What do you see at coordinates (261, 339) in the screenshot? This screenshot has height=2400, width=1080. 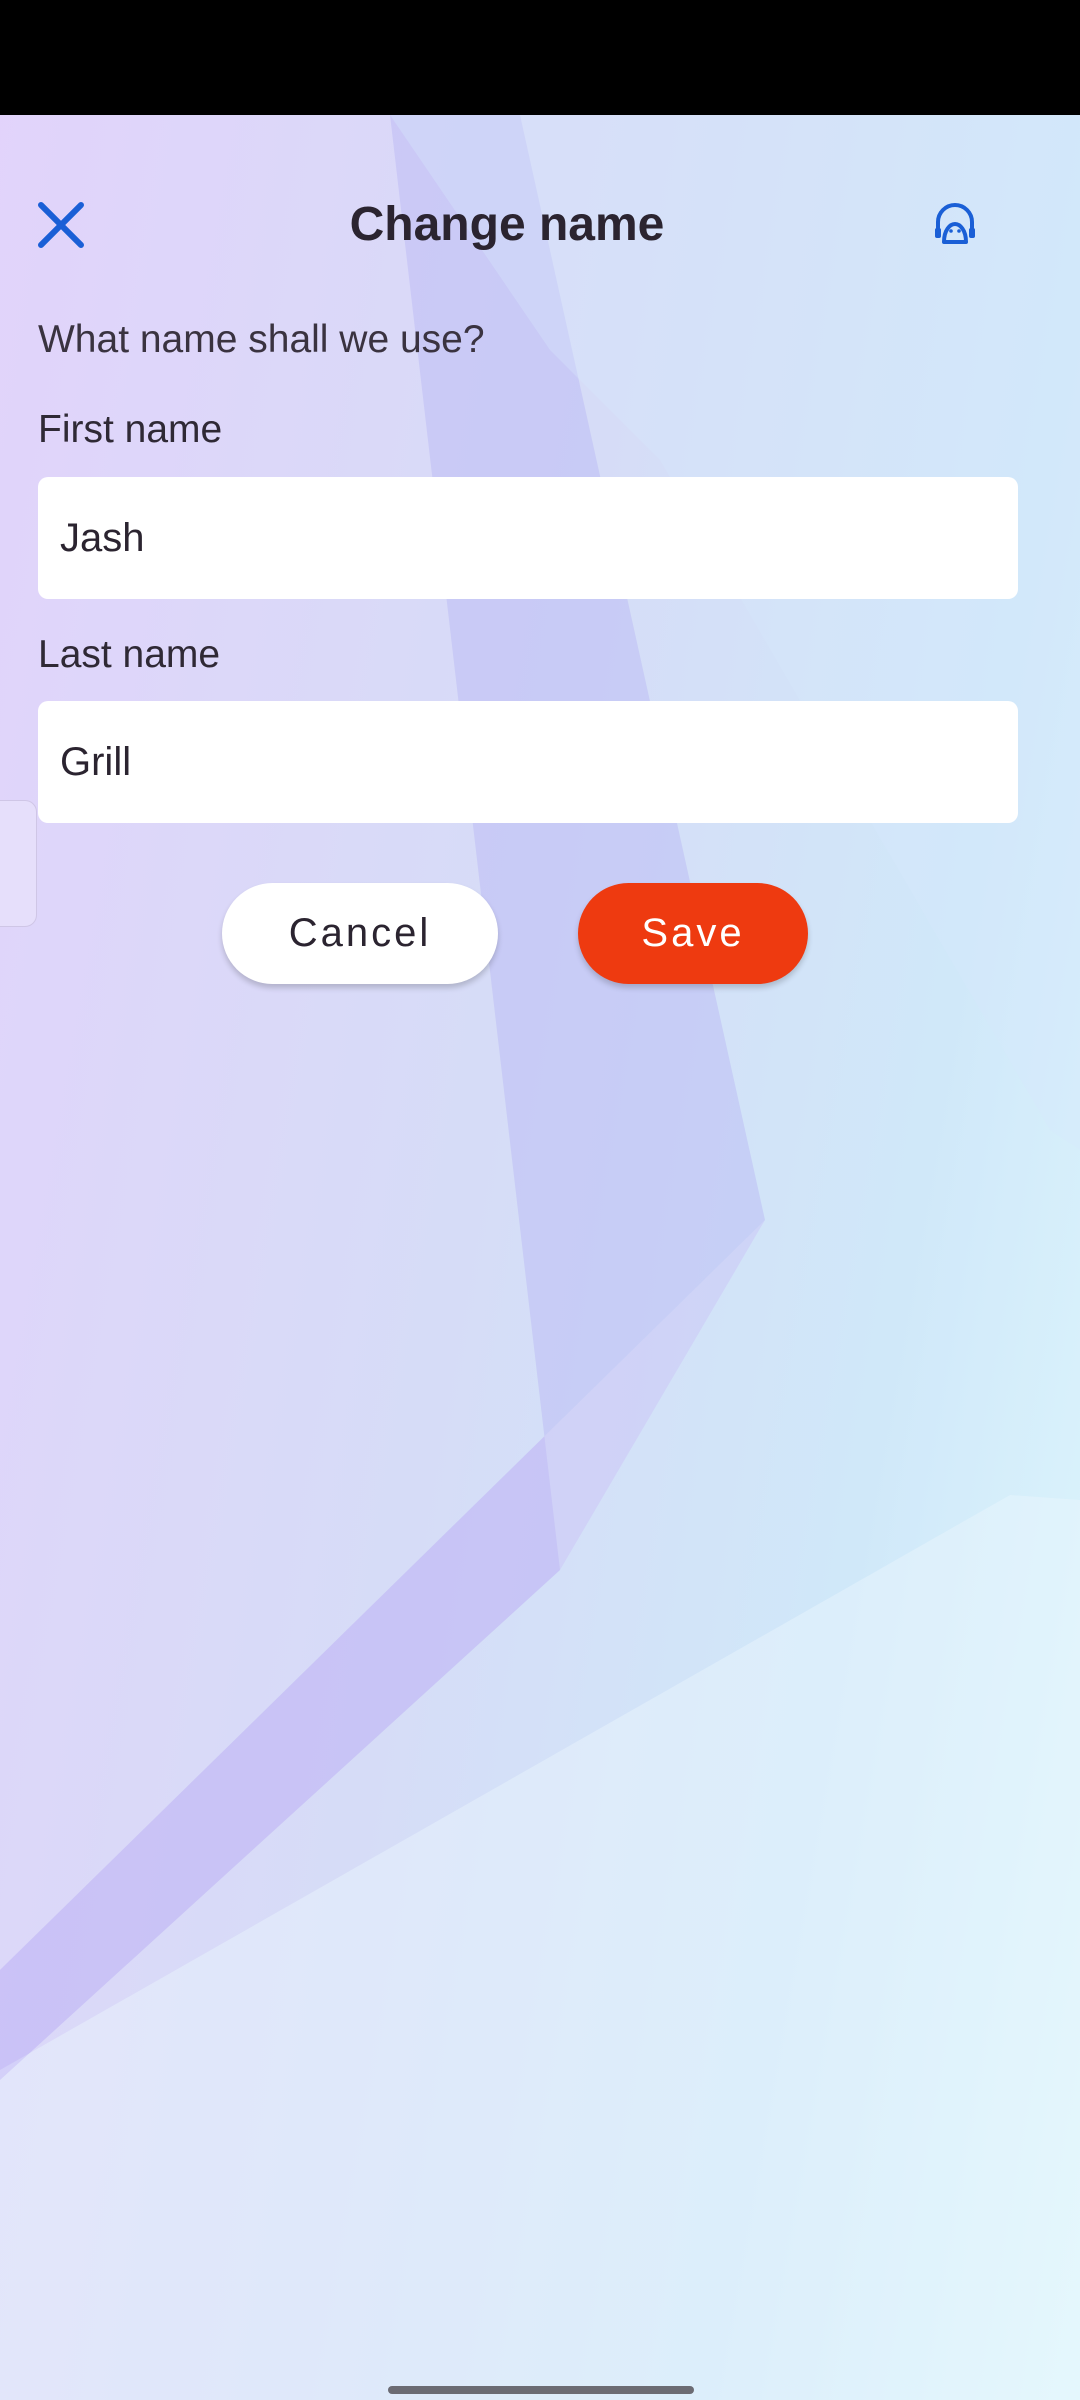 I see `name-prompt: What name shall we use?` at bounding box center [261, 339].